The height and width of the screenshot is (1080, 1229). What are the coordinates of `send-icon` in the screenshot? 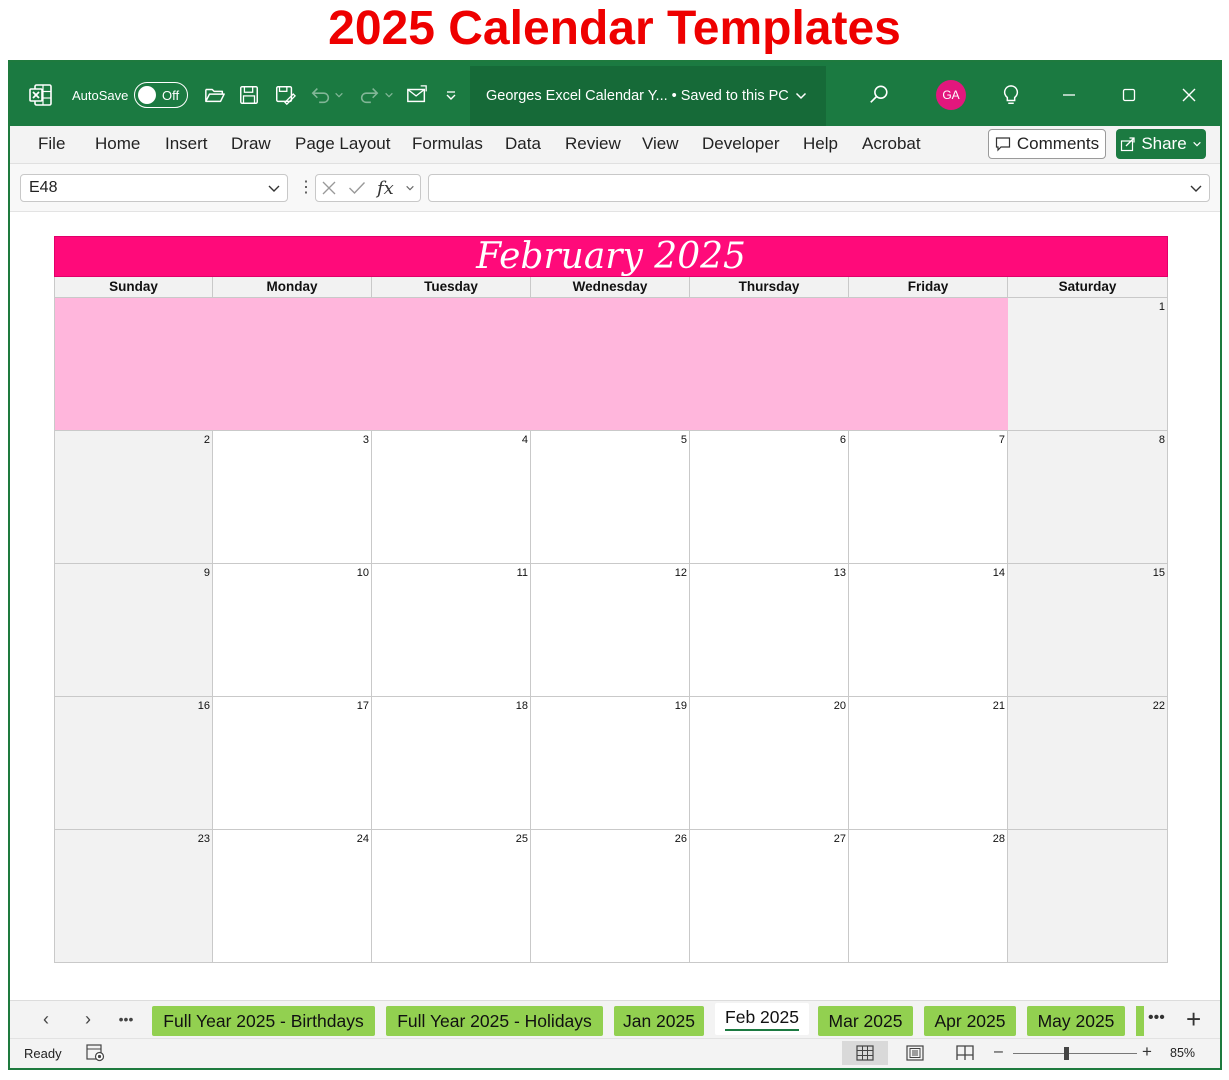 It's located at (417, 95).